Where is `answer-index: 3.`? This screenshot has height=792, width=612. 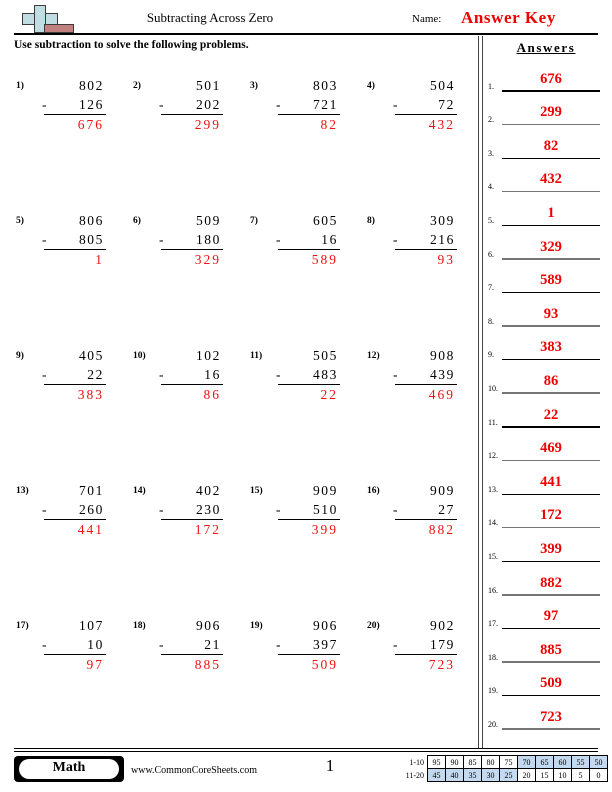
answer-index: 3. is located at coordinates (491, 153).